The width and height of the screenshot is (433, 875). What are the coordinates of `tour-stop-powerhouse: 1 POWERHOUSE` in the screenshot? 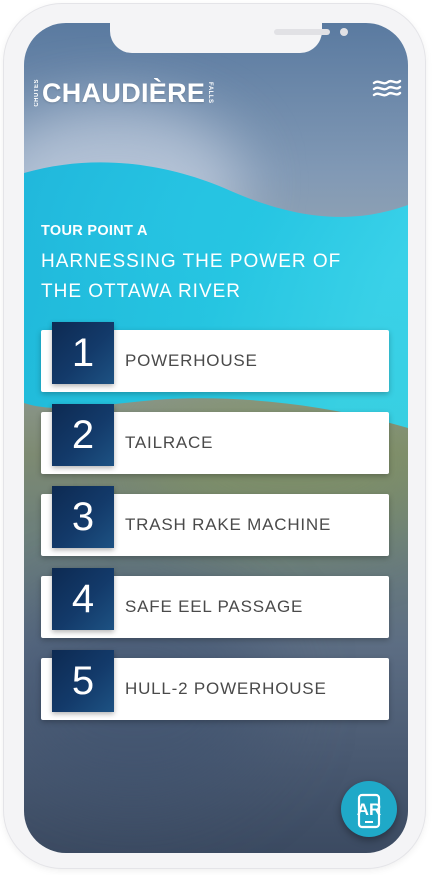 It's located at (215, 357).